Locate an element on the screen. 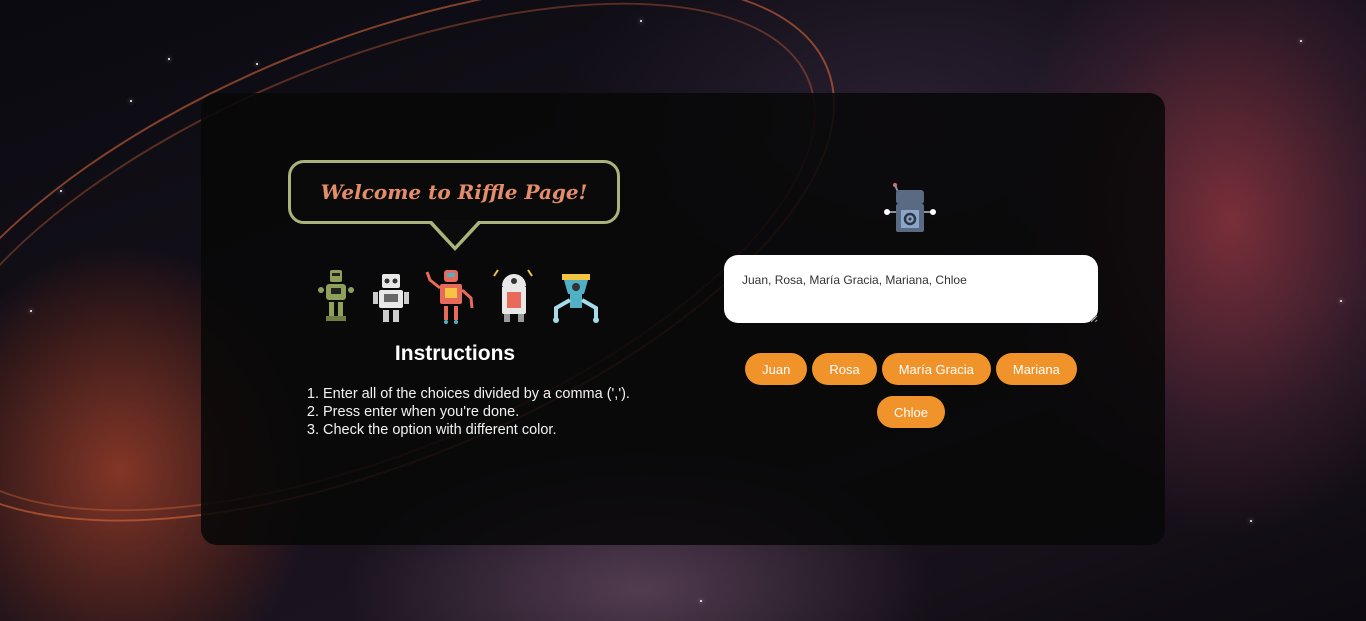 This screenshot has height=621, width=1366. bubble-tail-inner is located at coordinates (455, 233).